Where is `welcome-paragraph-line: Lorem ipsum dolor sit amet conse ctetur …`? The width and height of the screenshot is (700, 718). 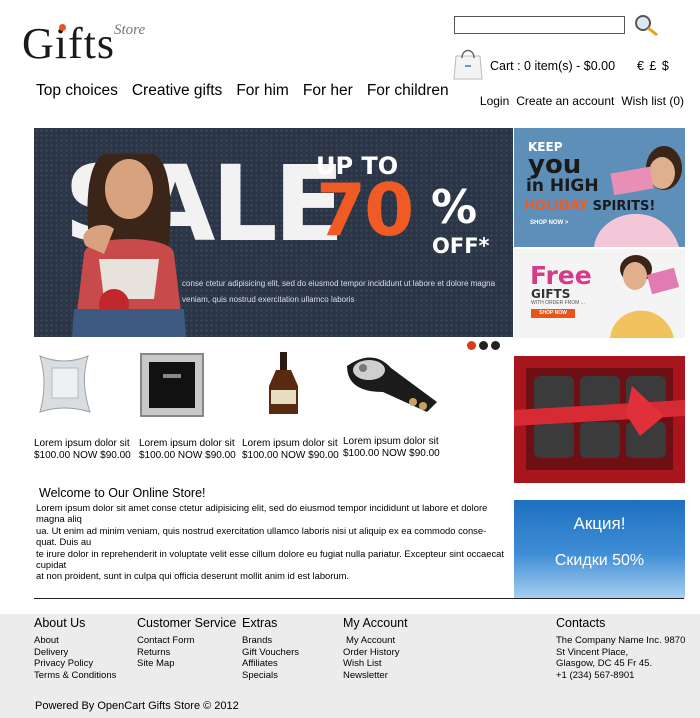
welcome-paragraph-line: Lorem ipsum dolor sit amet conse ctetur … is located at coordinates (262, 513).